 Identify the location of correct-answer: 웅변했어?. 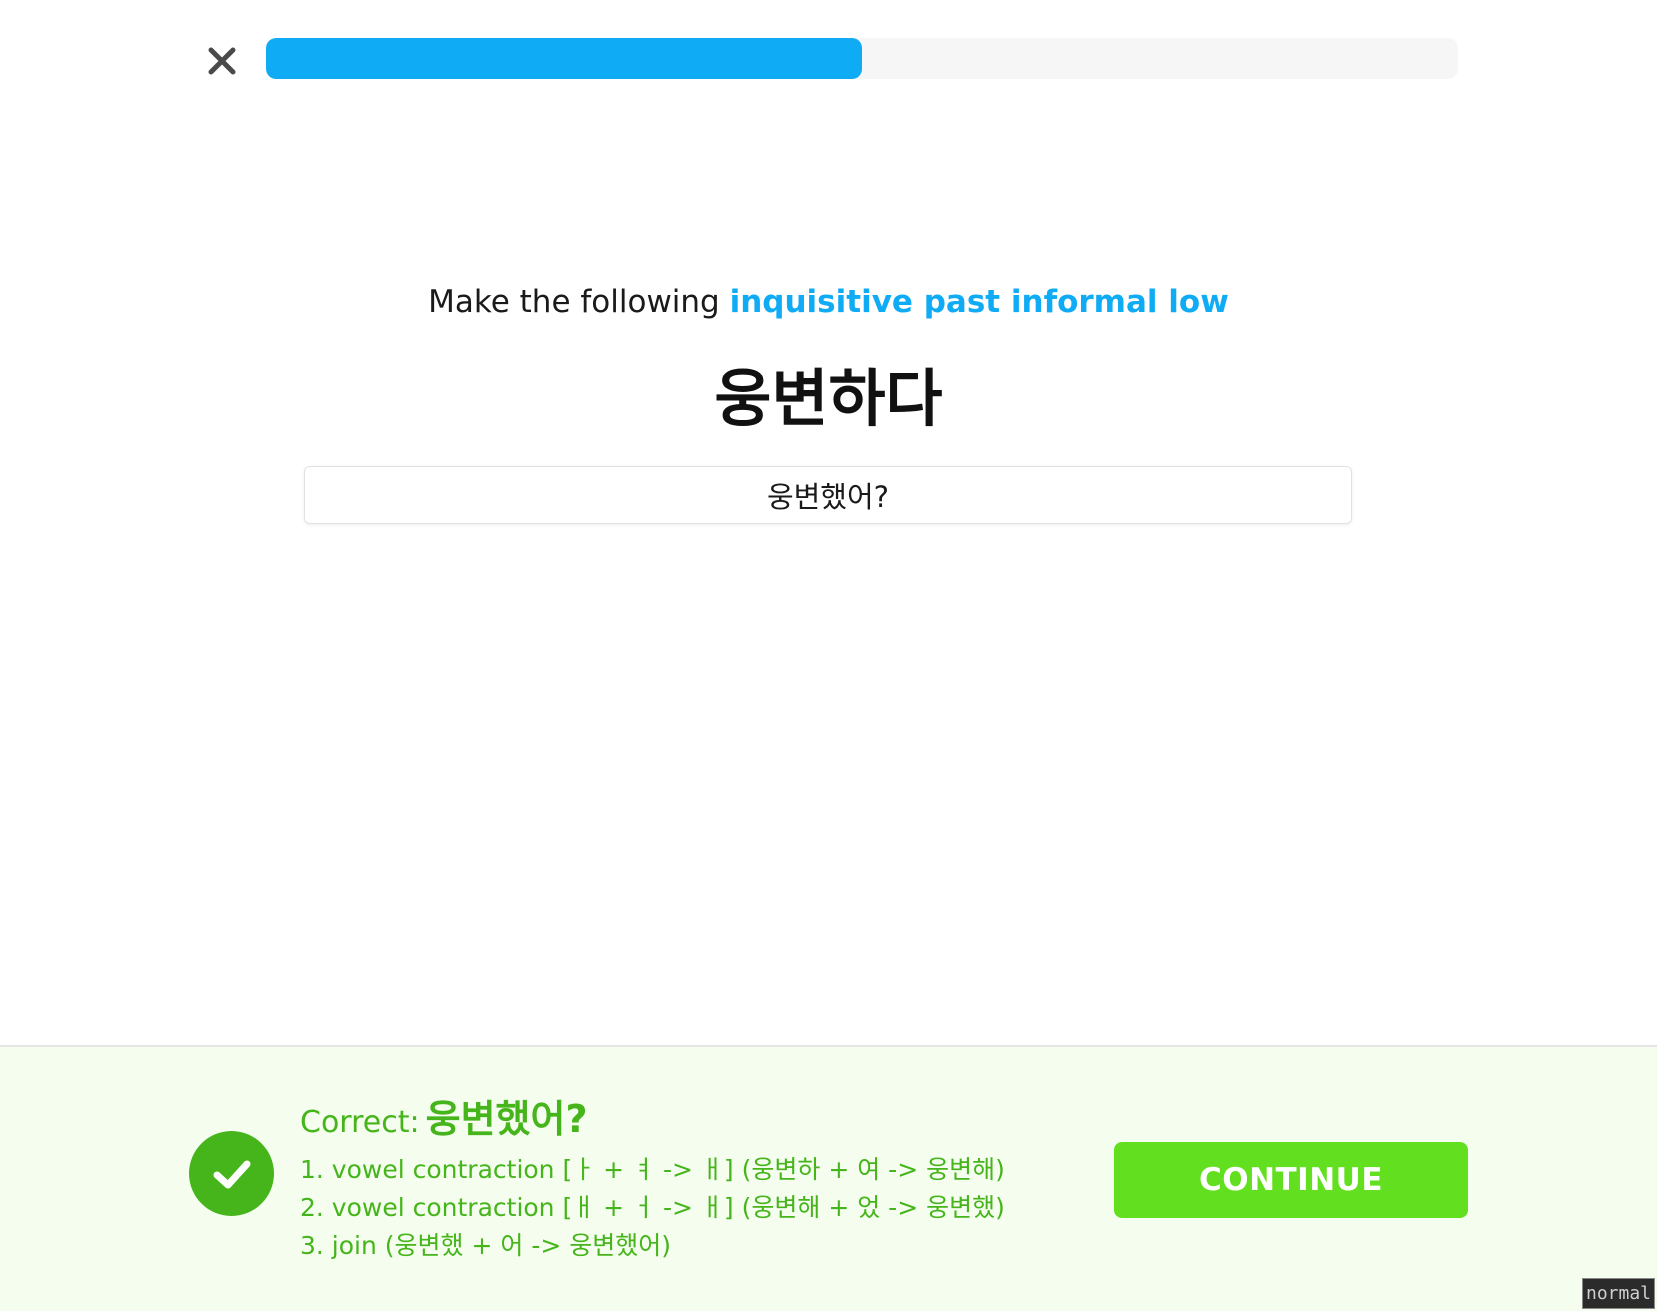
(506, 1119).